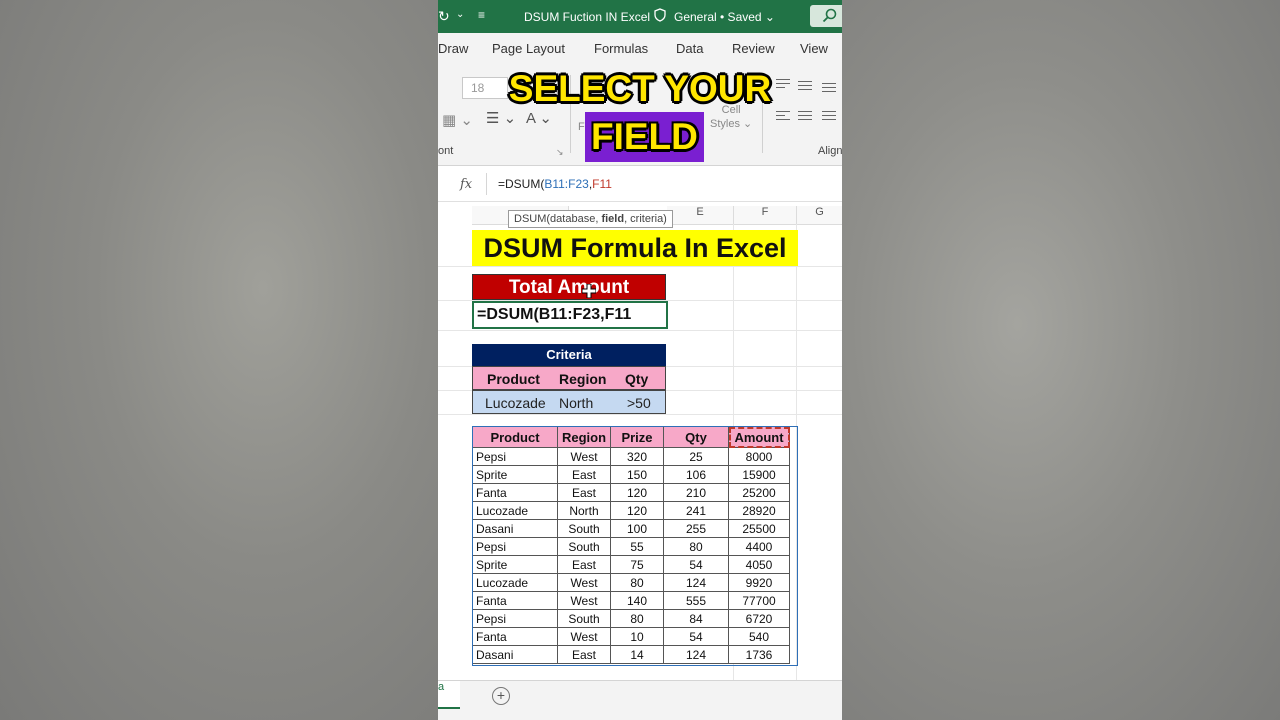 The image size is (1280, 720). I want to click on cell-prize: 320, so click(637, 456).